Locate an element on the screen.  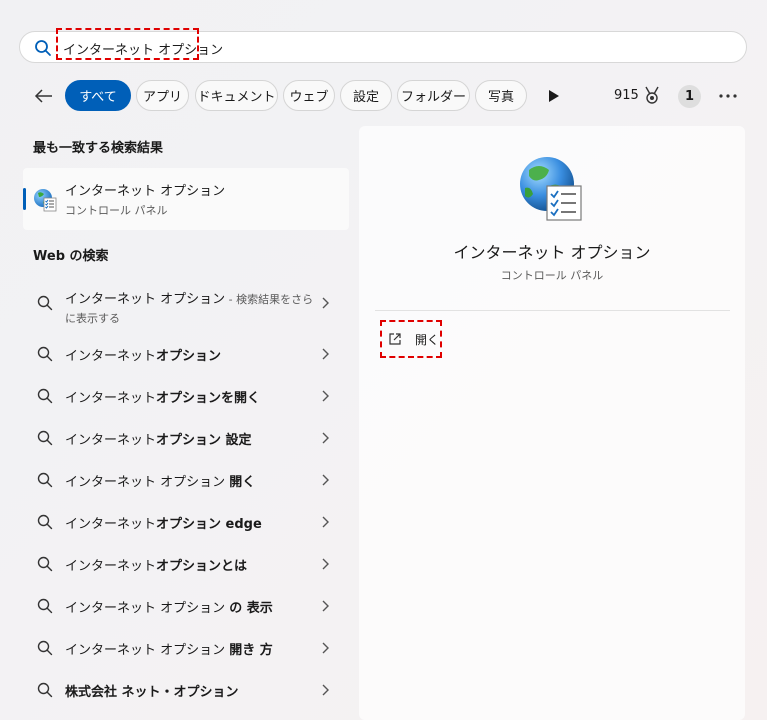
web-result-line2: に表示する is located at coordinates (92, 318).